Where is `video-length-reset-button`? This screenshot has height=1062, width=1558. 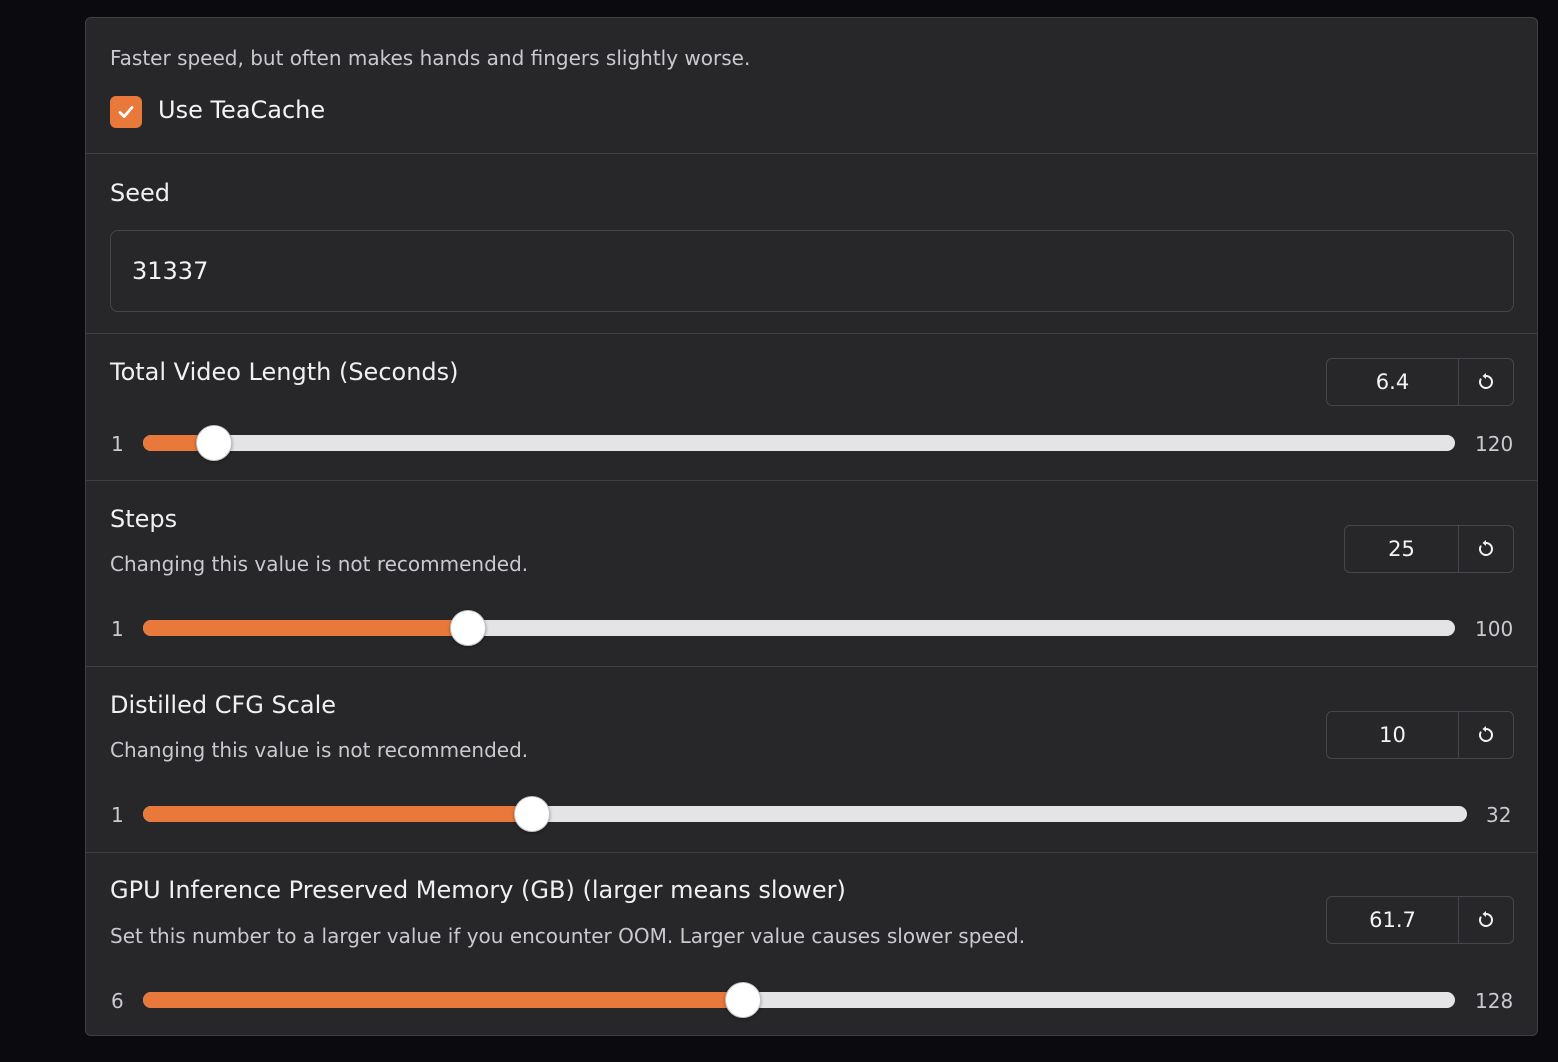 video-length-reset-button is located at coordinates (1486, 382).